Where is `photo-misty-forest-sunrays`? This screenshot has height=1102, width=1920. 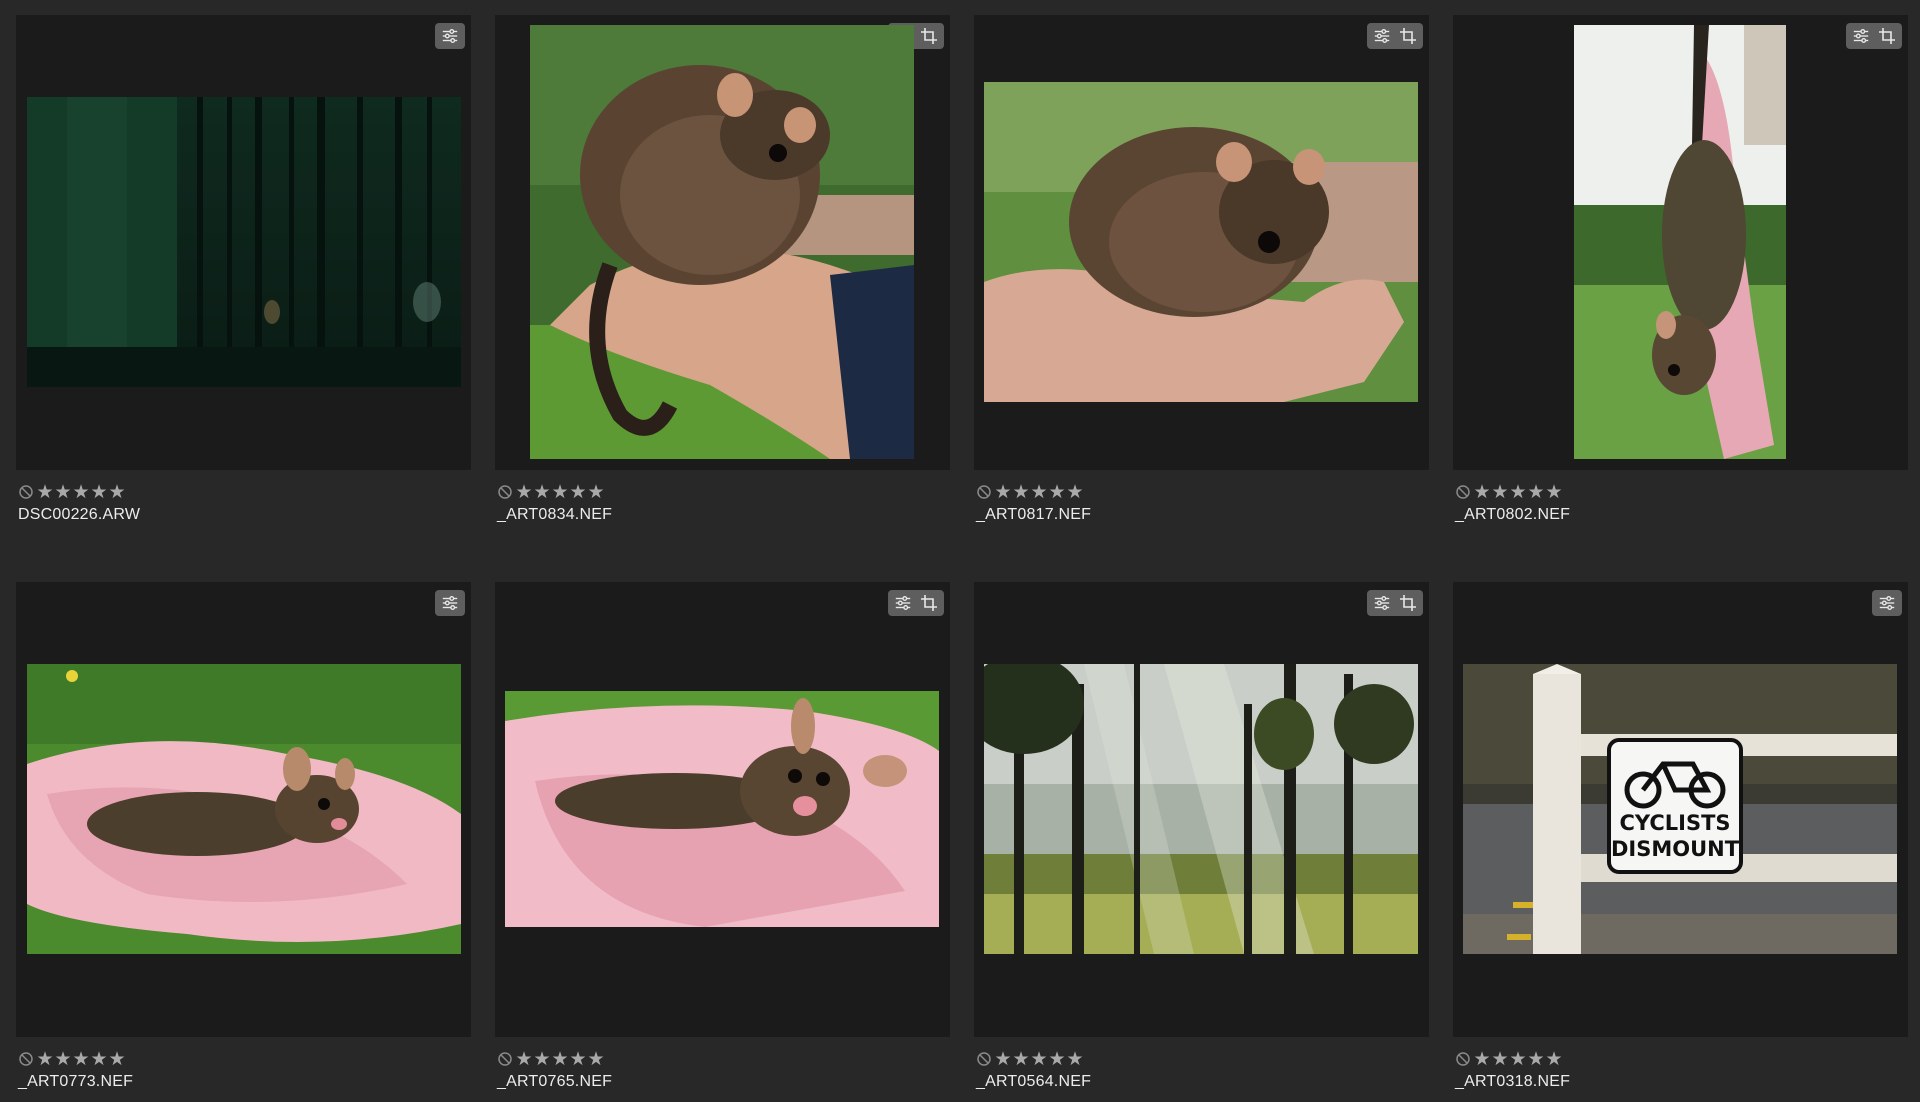 photo-misty-forest-sunrays is located at coordinates (1201, 809).